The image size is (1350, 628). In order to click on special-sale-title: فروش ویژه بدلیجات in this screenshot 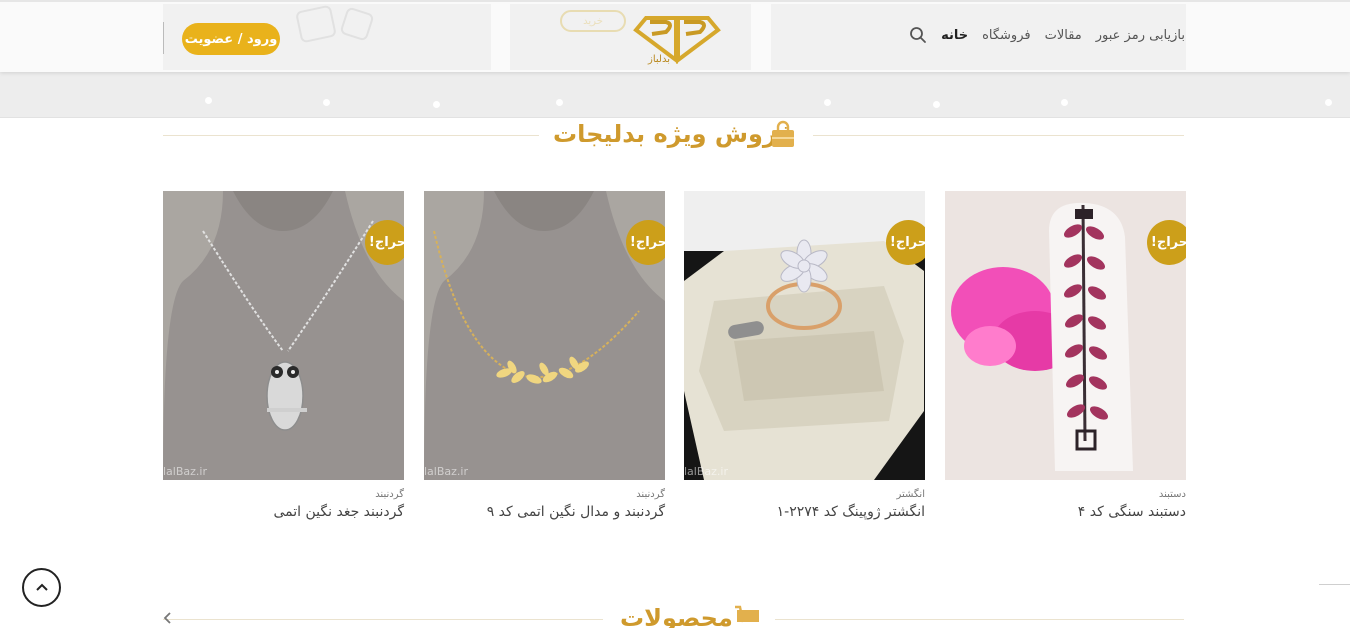, I will do `click(673, 134)`.